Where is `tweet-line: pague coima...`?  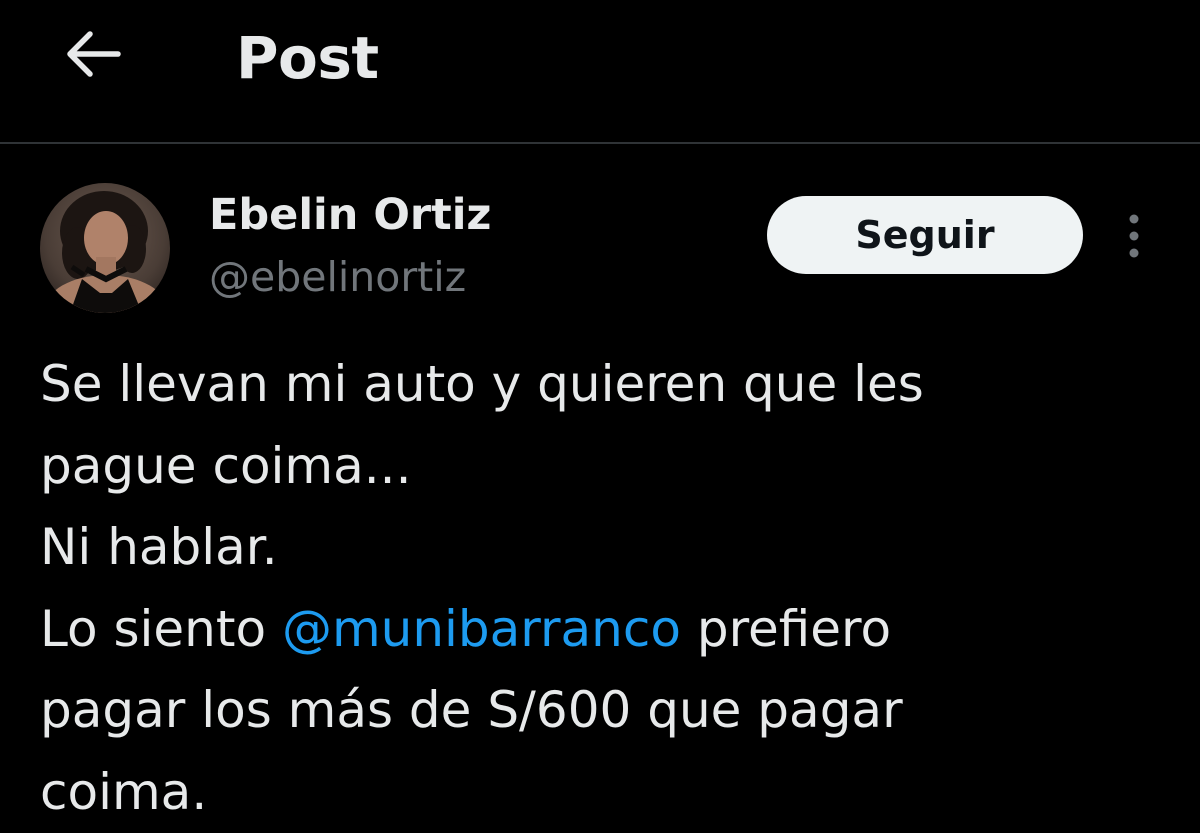
tweet-line: pague coima... is located at coordinates (610, 467).